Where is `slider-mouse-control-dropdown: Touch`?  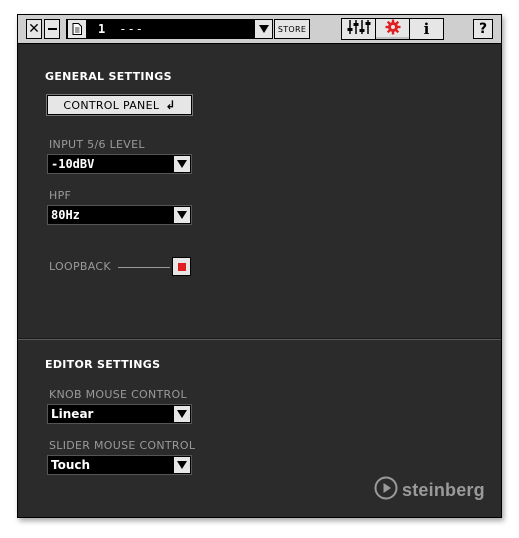 slider-mouse-control-dropdown: Touch is located at coordinates (119, 465).